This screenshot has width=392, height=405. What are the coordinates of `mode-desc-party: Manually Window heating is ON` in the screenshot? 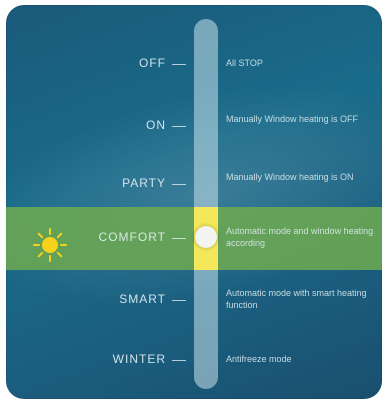 It's located at (290, 177).